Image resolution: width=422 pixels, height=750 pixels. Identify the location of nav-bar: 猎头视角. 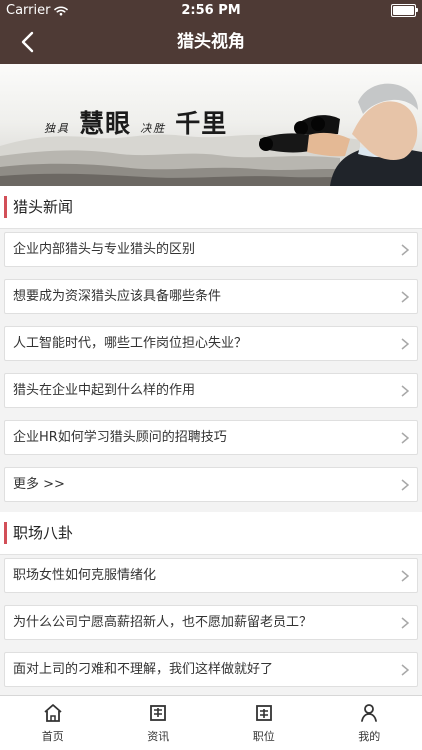
(211, 42).